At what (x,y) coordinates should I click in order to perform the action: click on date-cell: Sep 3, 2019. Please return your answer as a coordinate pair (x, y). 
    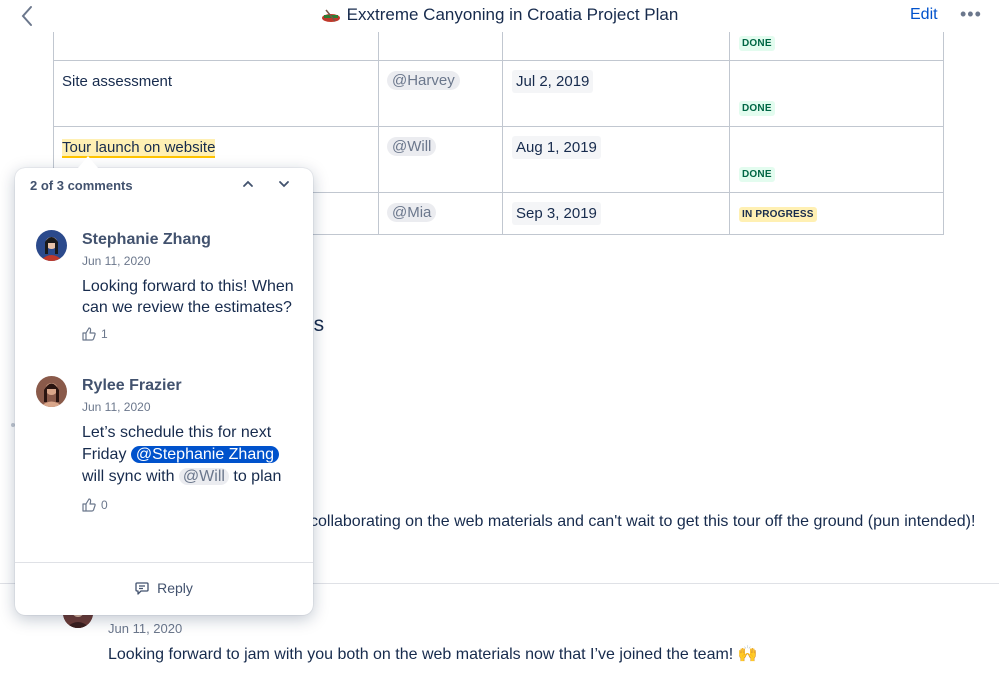
    Looking at the image, I should click on (616, 213).